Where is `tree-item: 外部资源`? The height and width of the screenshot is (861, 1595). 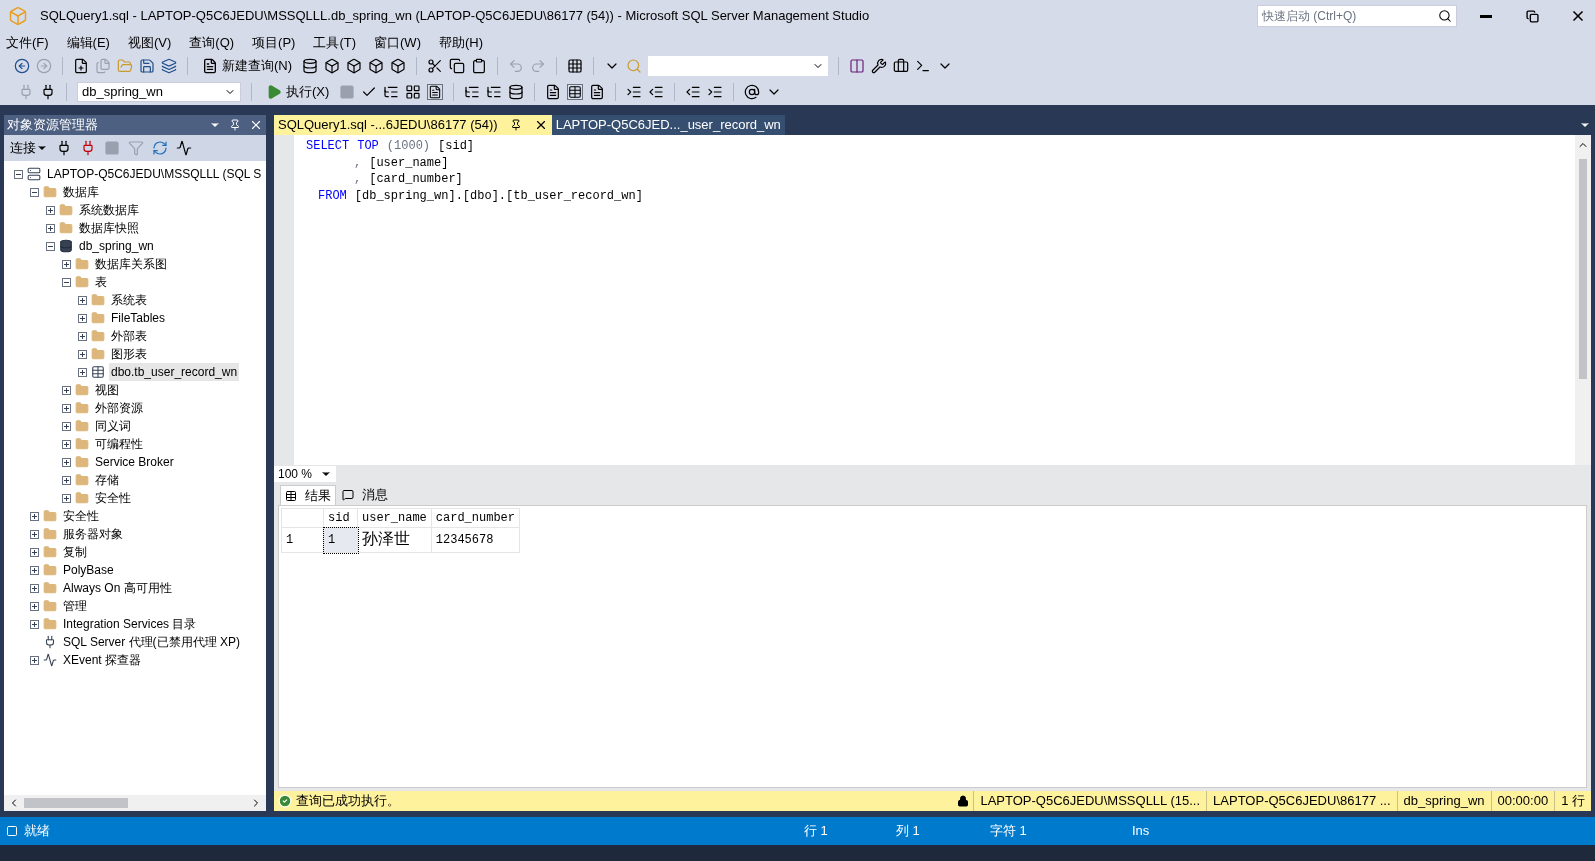
tree-item: 外部资源 is located at coordinates (119, 408).